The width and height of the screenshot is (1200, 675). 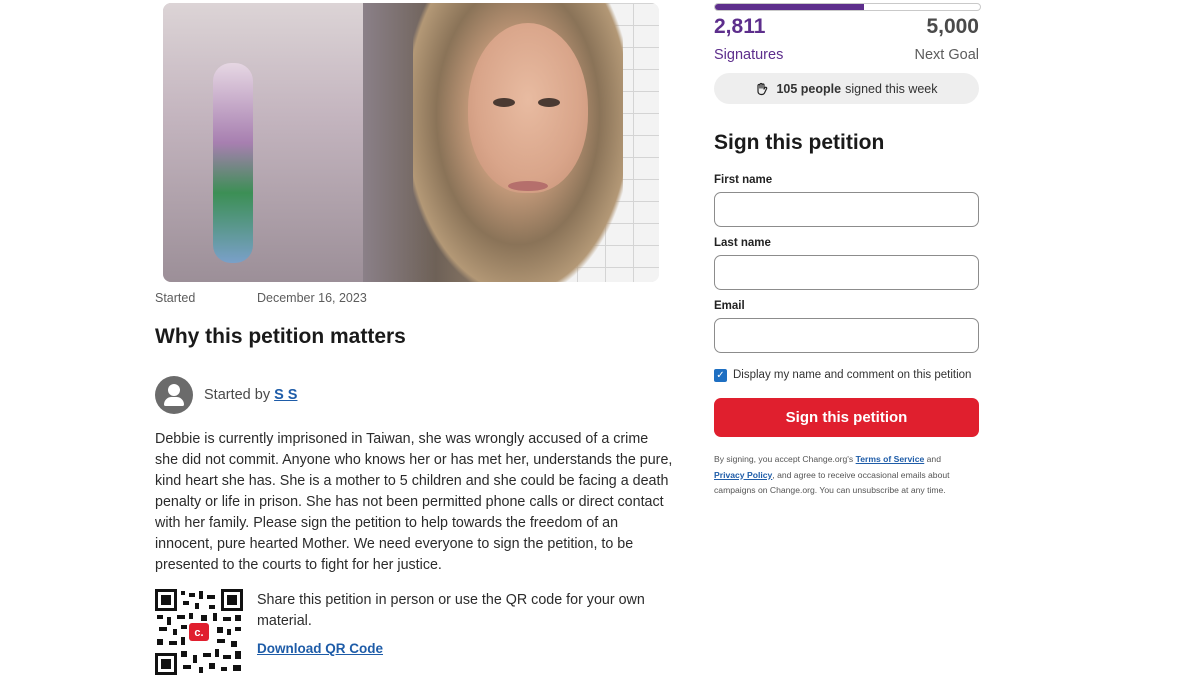 What do you see at coordinates (762, 88) in the screenshot?
I see `hand-icon` at bounding box center [762, 88].